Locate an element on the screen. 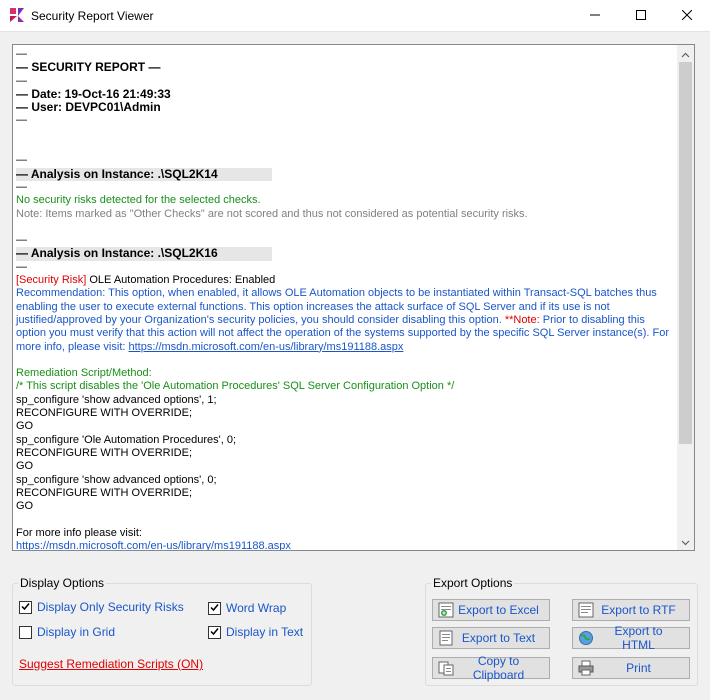 This screenshot has height=700, width=710. report-date: — Date: 19-Oct-16 21:49:33 is located at coordinates (93, 93).